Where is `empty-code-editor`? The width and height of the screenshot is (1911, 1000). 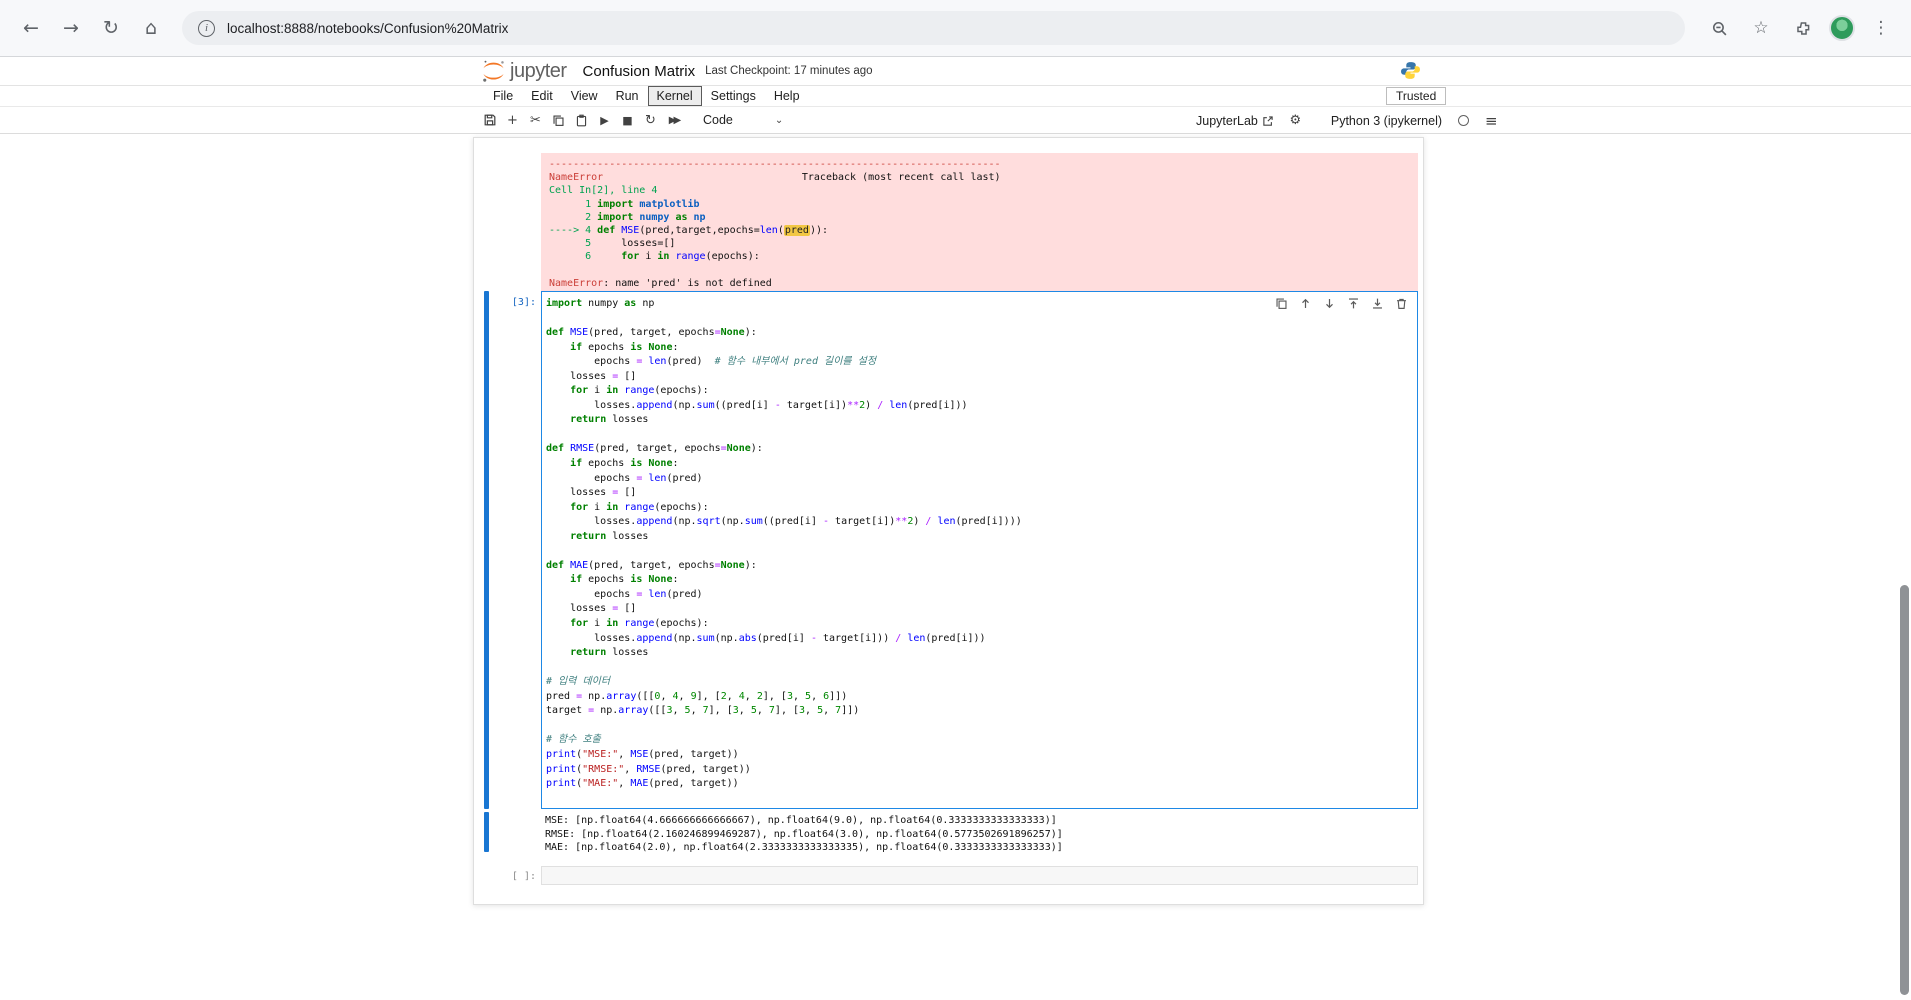
empty-code-editor is located at coordinates (979, 875).